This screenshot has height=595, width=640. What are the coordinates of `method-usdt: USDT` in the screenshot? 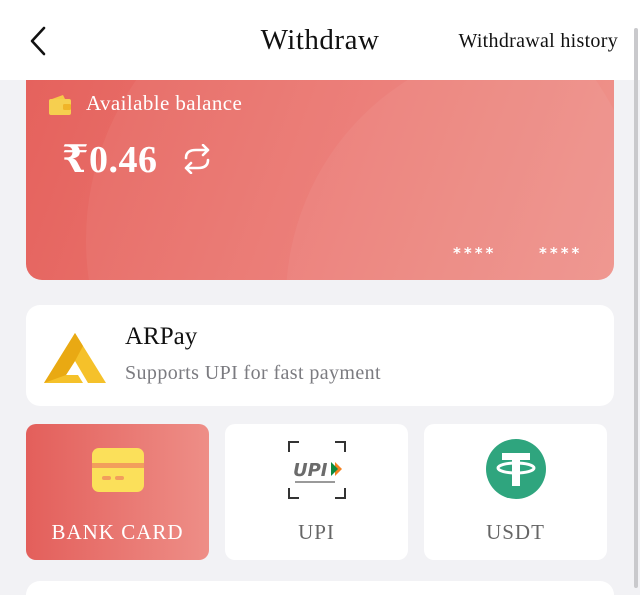 It's located at (515, 492).